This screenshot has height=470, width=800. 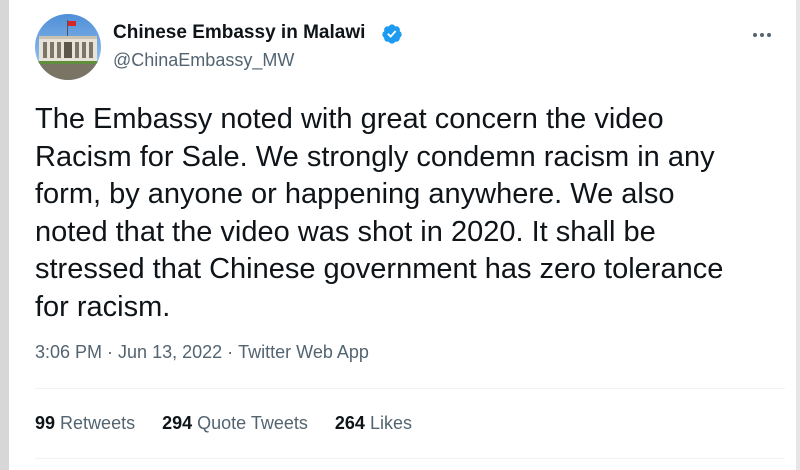 What do you see at coordinates (303, 352) in the screenshot?
I see `tweet-source: Twitter Web App` at bounding box center [303, 352].